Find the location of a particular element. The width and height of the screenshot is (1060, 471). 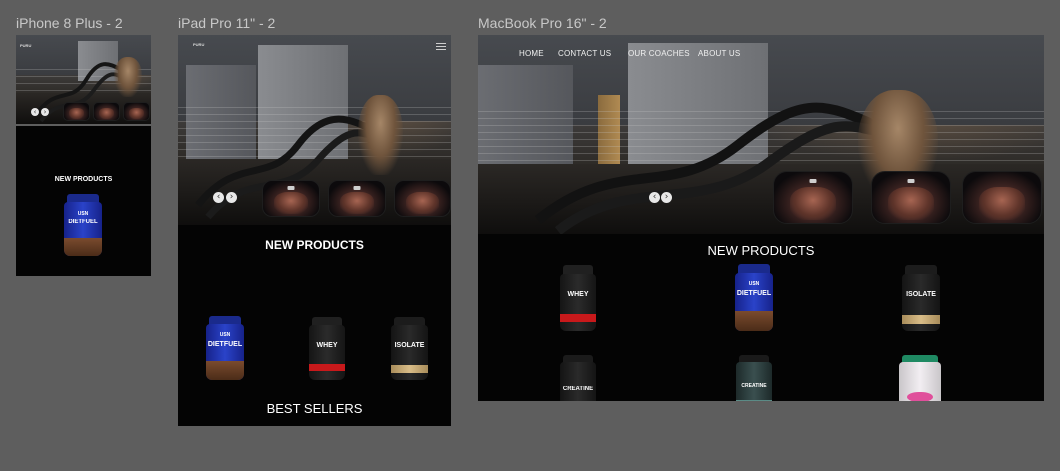

nav-link-coaches: OUR COACHES is located at coordinates (659, 53).